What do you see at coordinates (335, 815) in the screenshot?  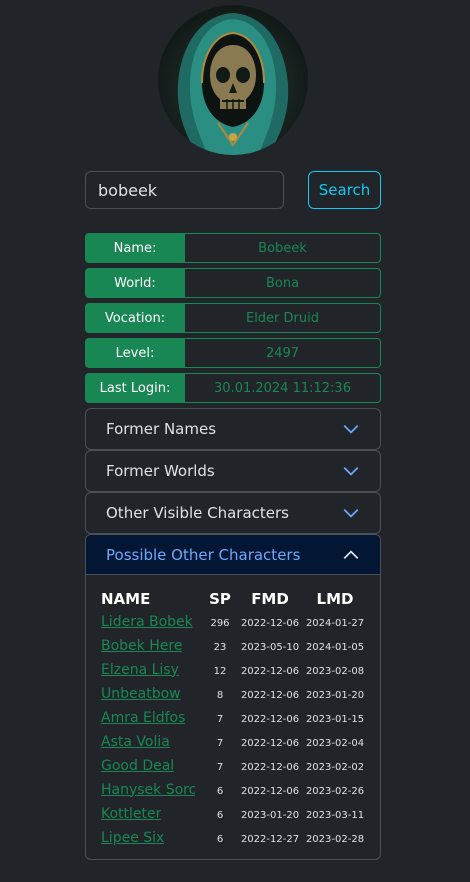 I see `cell-lmd: 2023-03-11` at bounding box center [335, 815].